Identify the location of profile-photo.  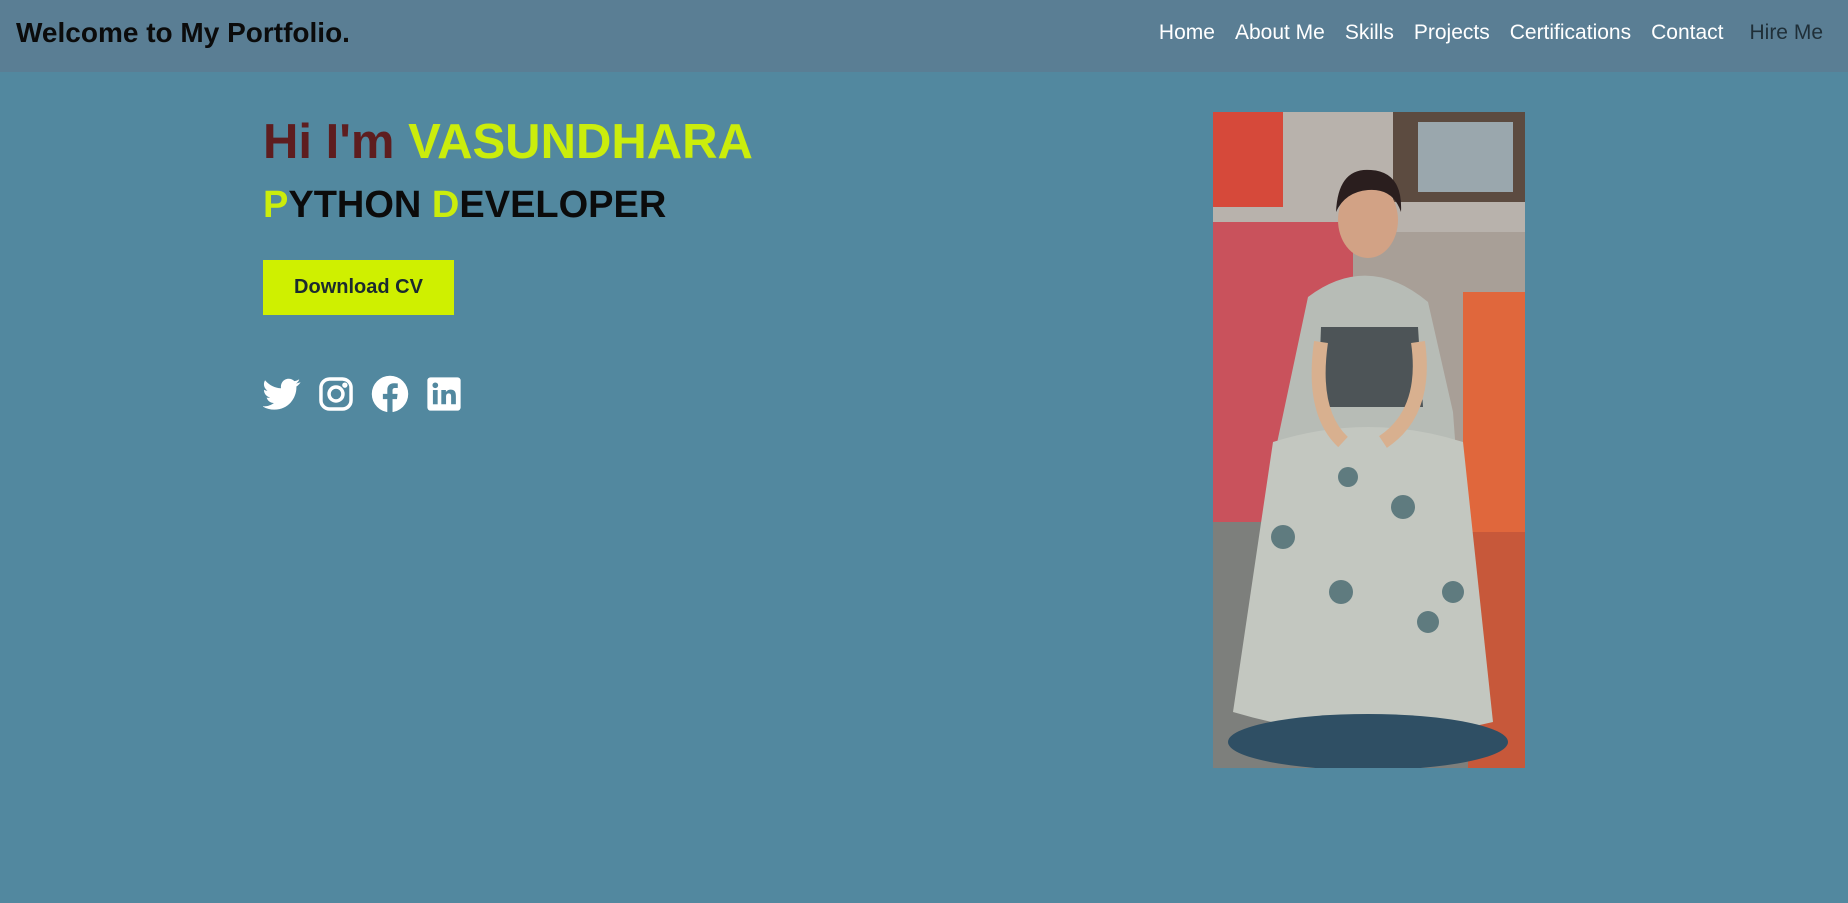
(1369, 440).